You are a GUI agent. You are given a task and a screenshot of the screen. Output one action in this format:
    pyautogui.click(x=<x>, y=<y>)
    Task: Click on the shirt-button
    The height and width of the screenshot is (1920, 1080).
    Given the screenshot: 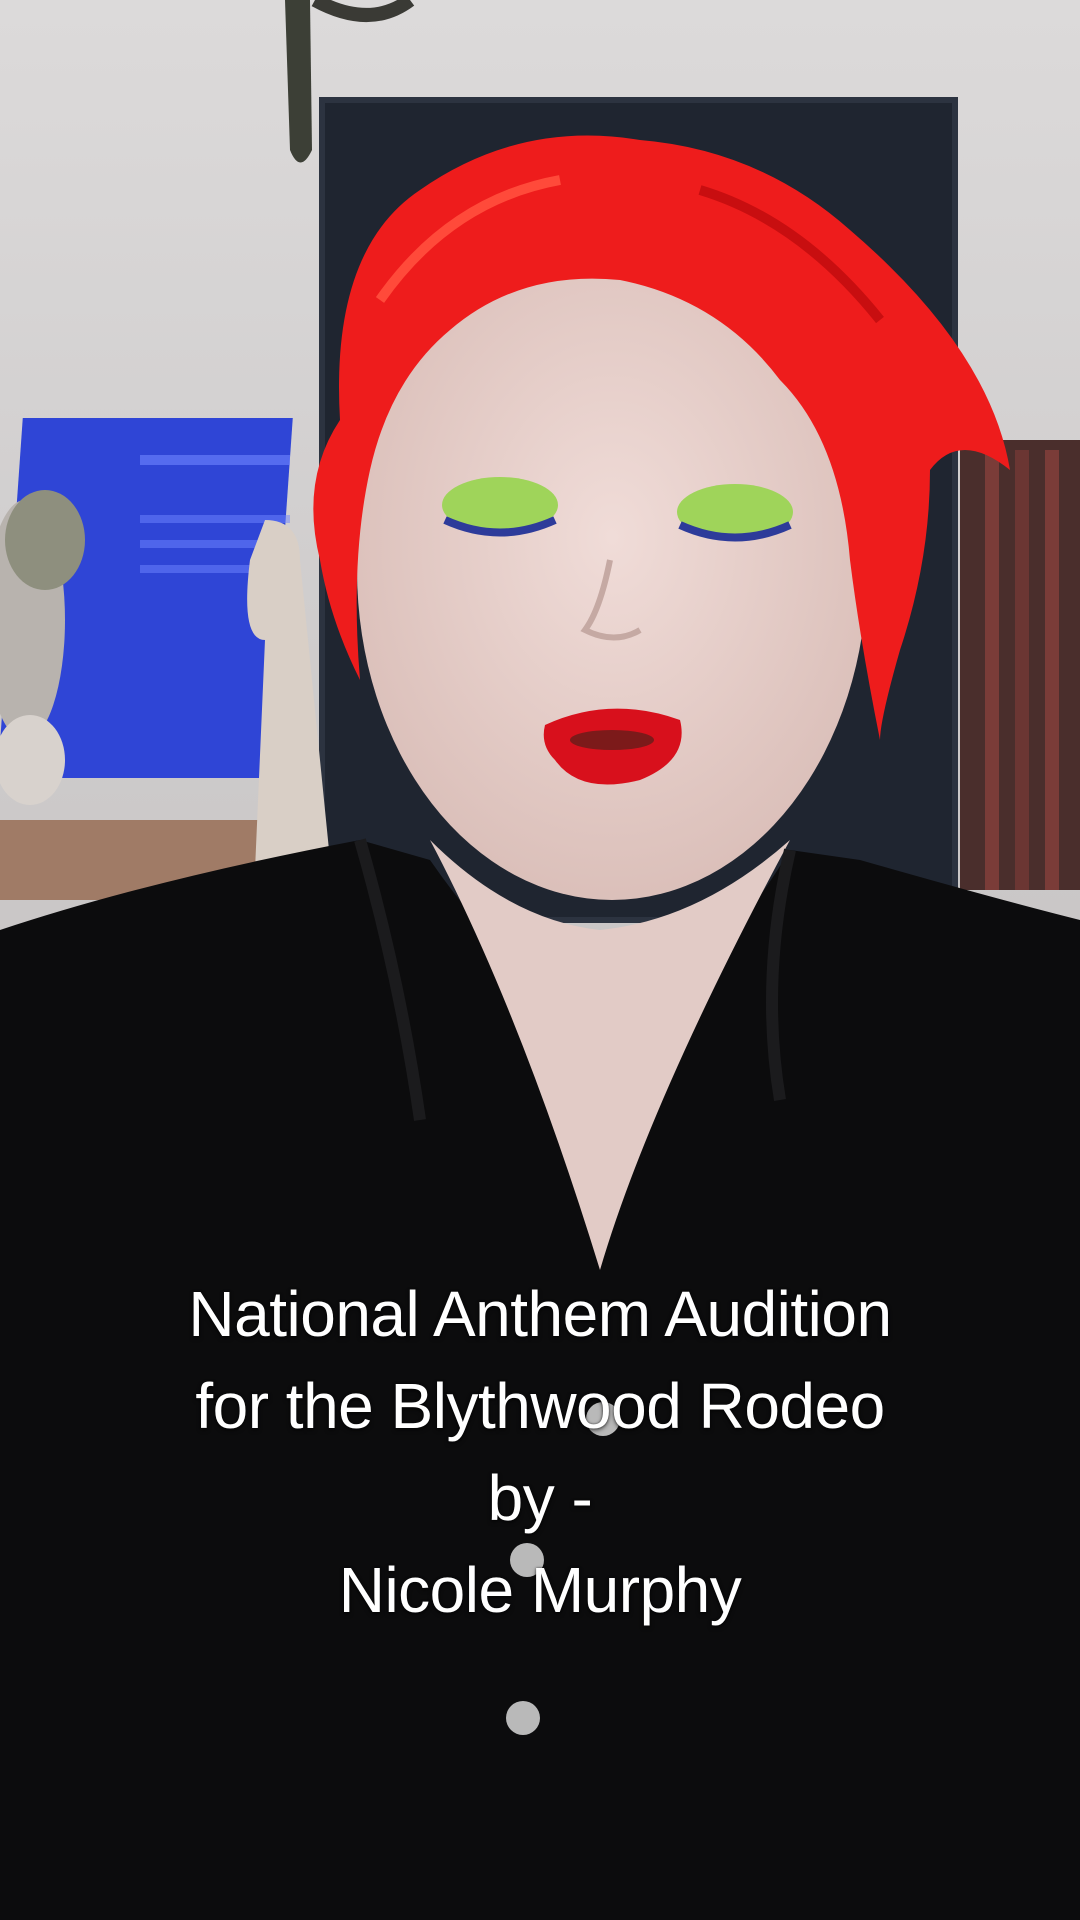 What is the action you would take?
    pyautogui.click(x=523, y=1718)
    